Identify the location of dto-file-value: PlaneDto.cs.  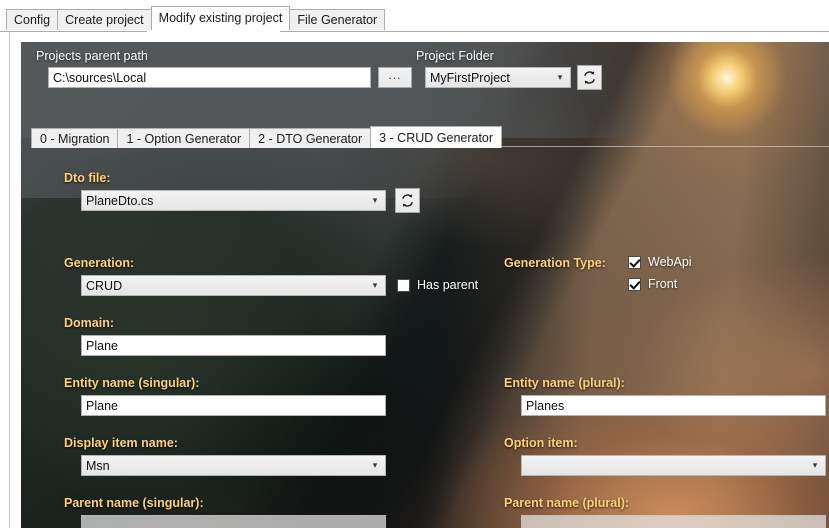
(120, 200).